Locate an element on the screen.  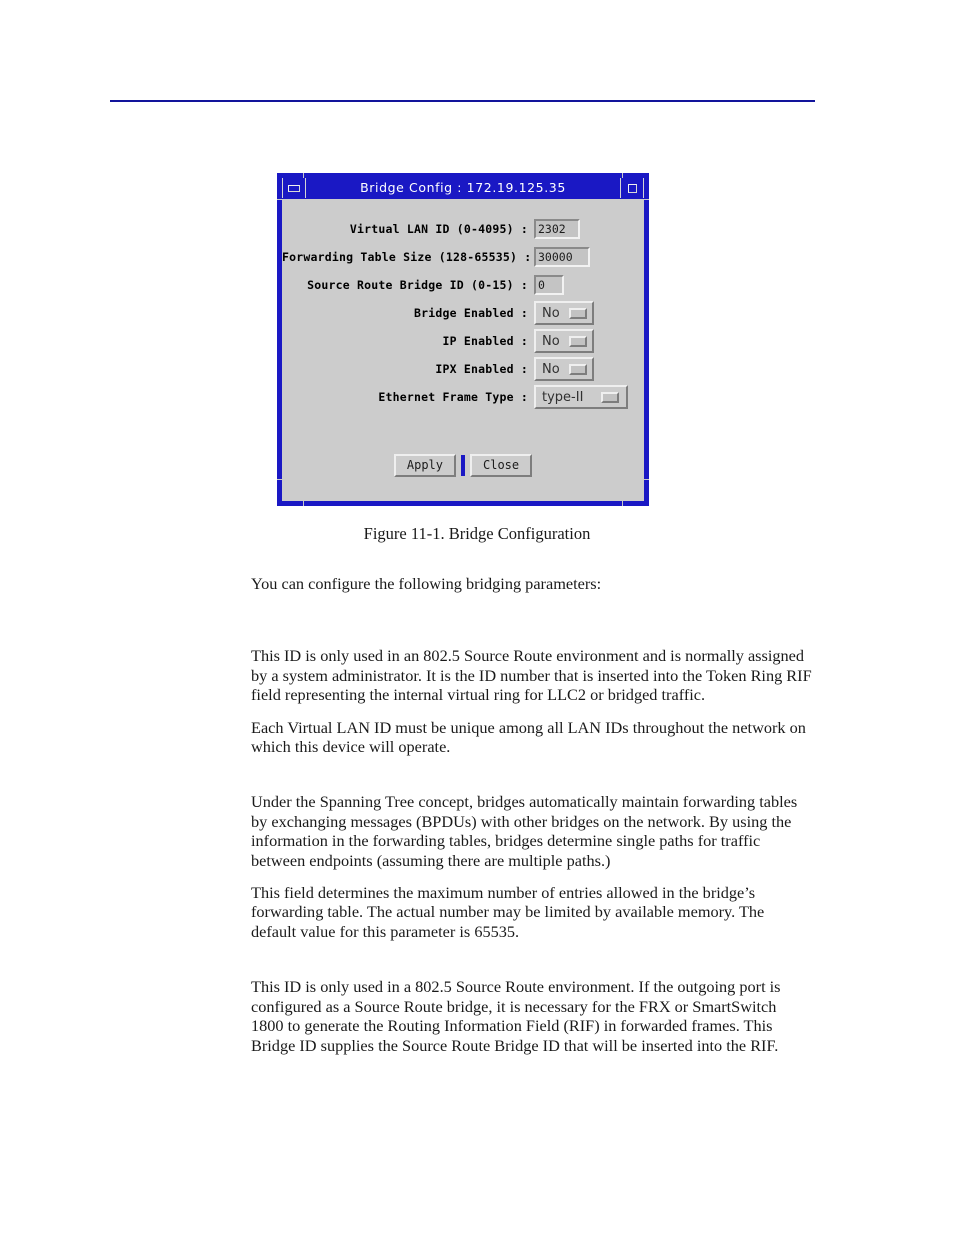
dialog-button-row: Apply Close is located at coordinates (463, 465).